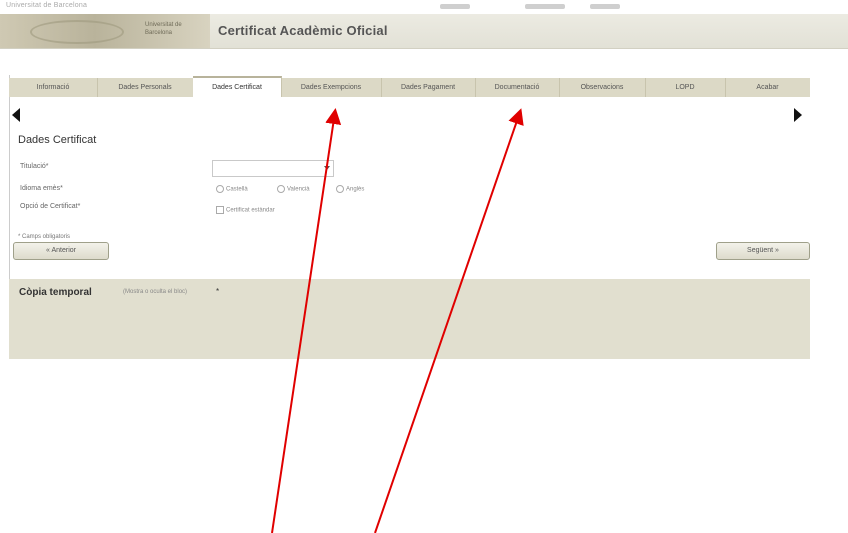 The image size is (848, 533). Describe the element at coordinates (306, 320) in the screenshot. I see `annotation-arrow-exempcions` at that location.